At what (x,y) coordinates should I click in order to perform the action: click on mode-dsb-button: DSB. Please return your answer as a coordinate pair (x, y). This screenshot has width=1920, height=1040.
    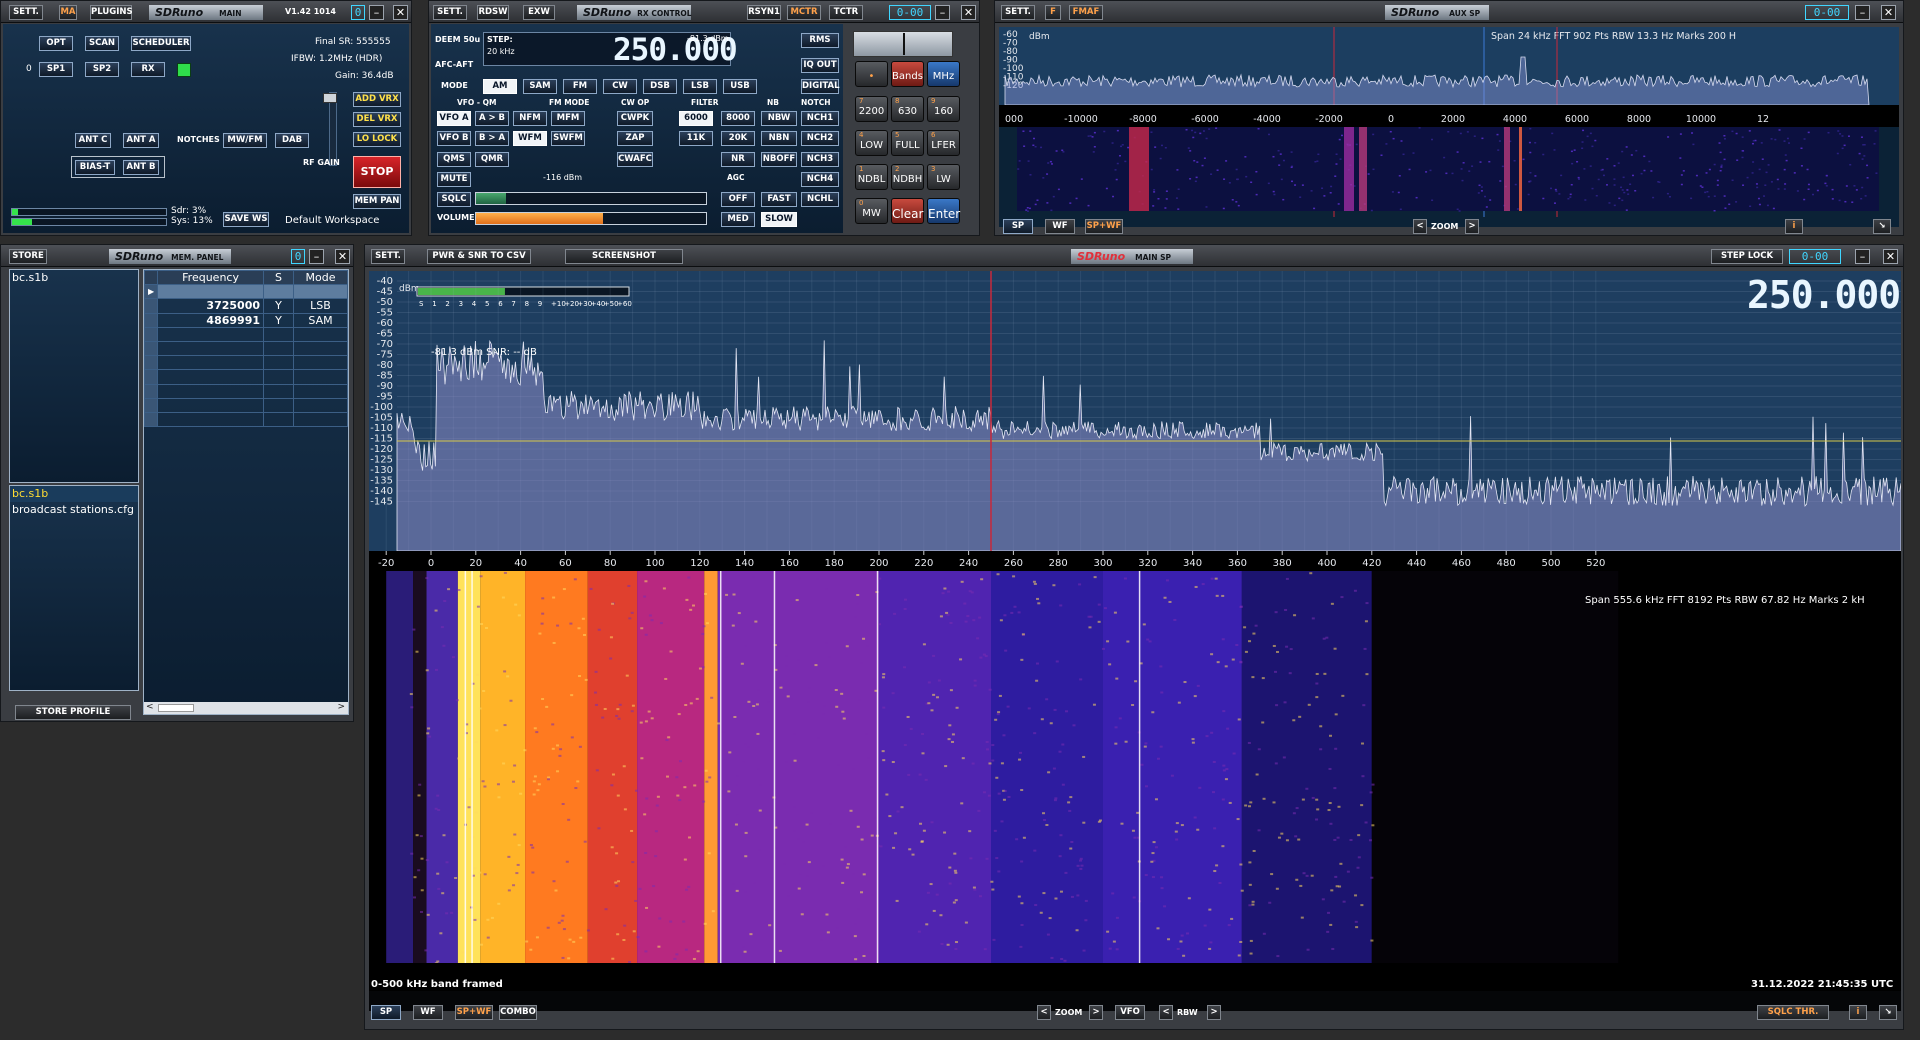
    Looking at the image, I should click on (660, 86).